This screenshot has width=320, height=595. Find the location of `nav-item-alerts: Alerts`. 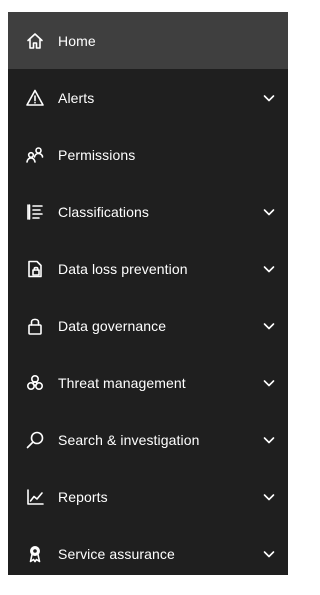

nav-item-alerts: Alerts is located at coordinates (148, 97).